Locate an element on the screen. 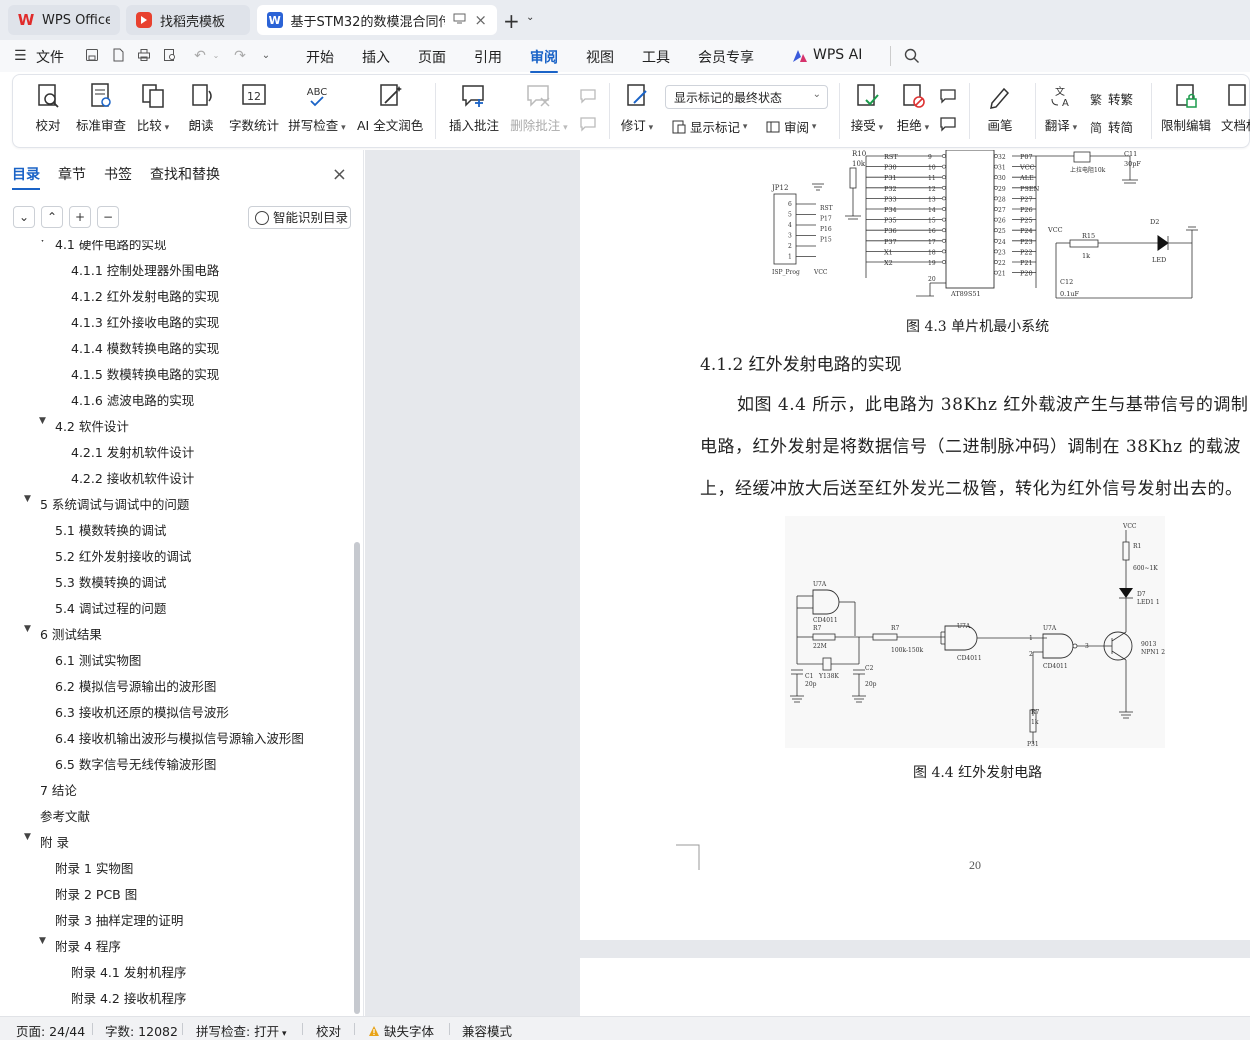 This screenshot has width=1250, height=1040. expand-all-button: ⌄ is located at coordinates (24, 217).